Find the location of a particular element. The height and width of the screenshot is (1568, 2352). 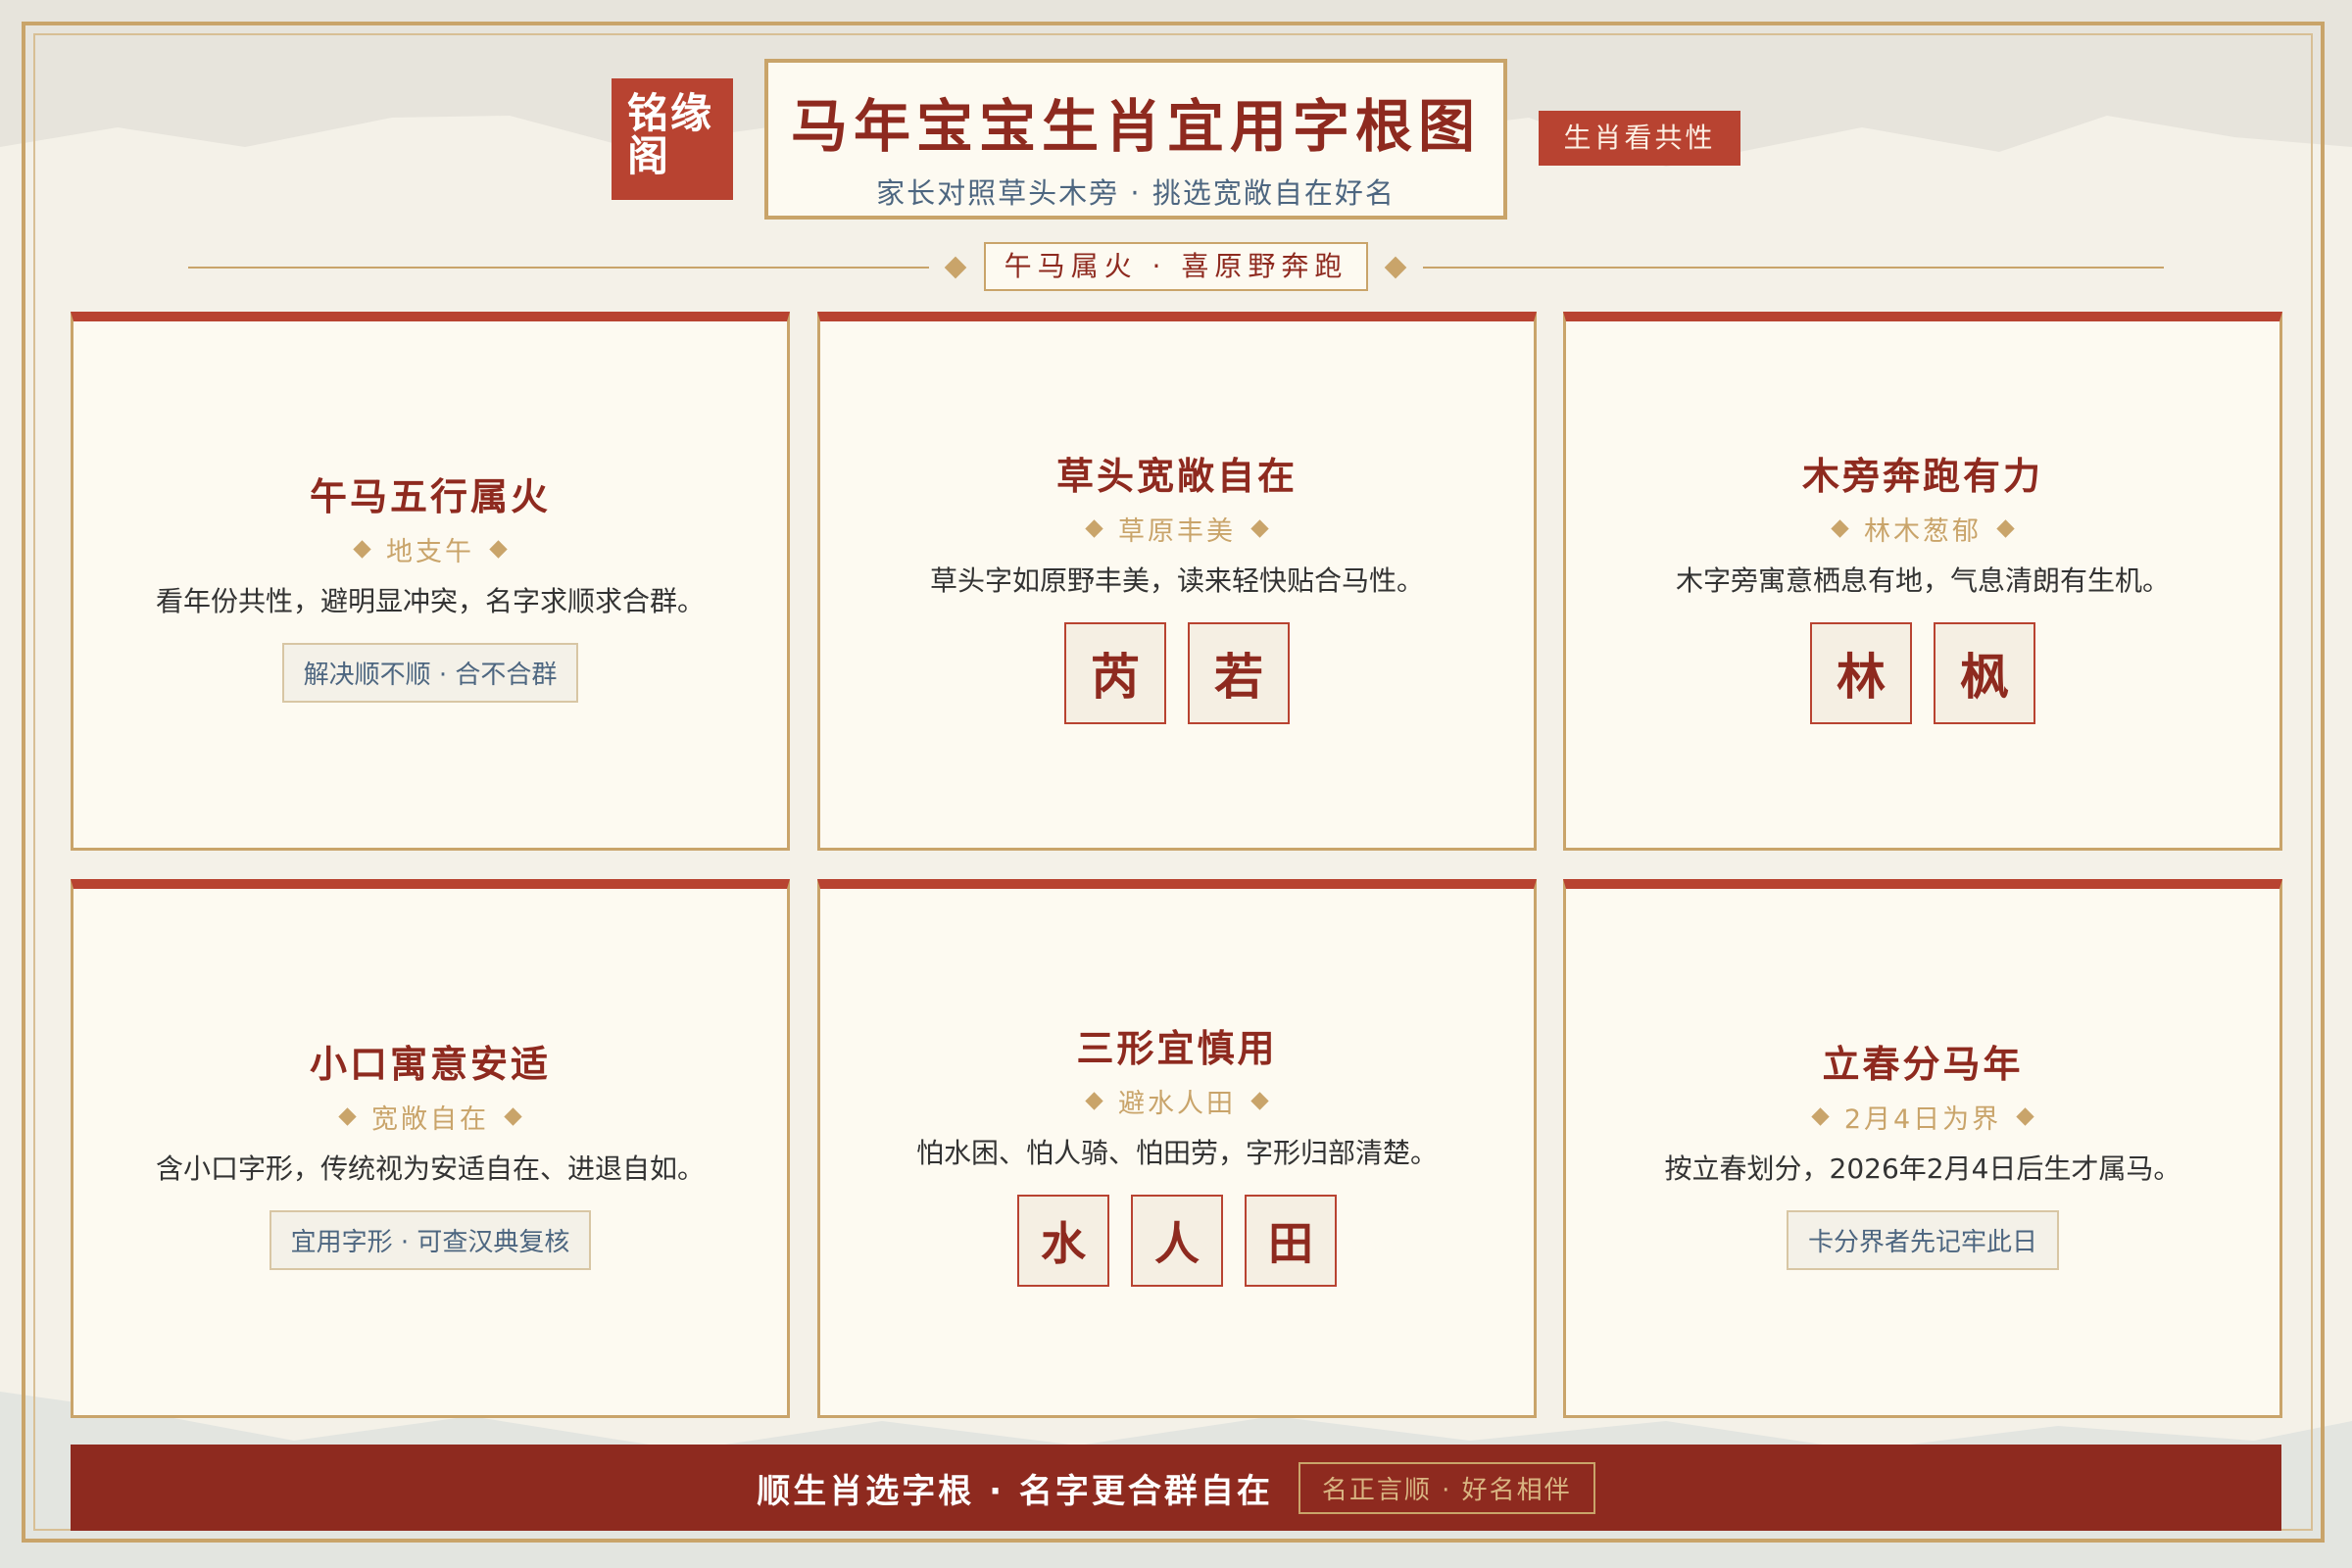

card-grass-radical: 草头宽敞自在 草原丰美 草头字如原野丰美，读来轻快贴合马性。 芮 若 is located at coordinates (1177, 581).